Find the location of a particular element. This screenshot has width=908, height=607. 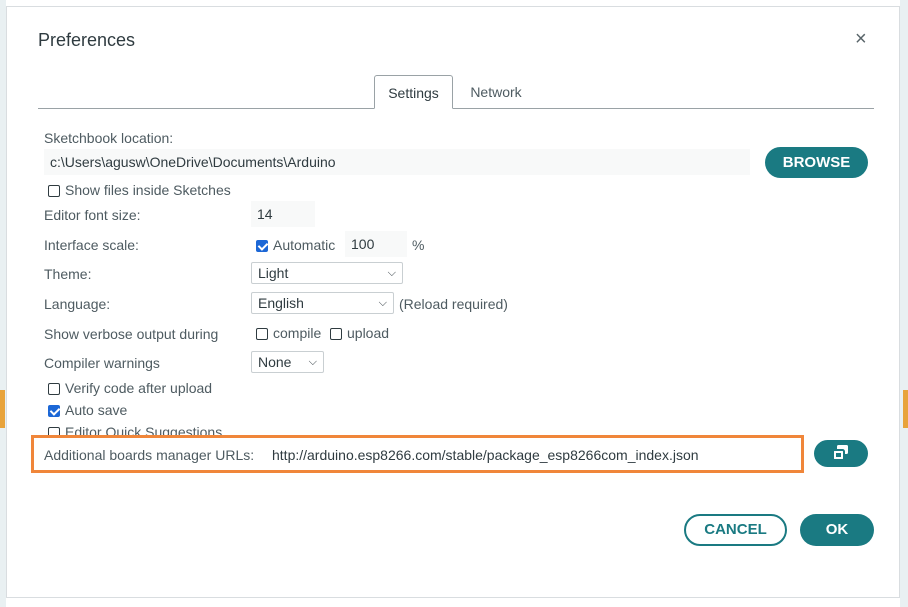

tab-network: Network is located at coordinates (496, 92).